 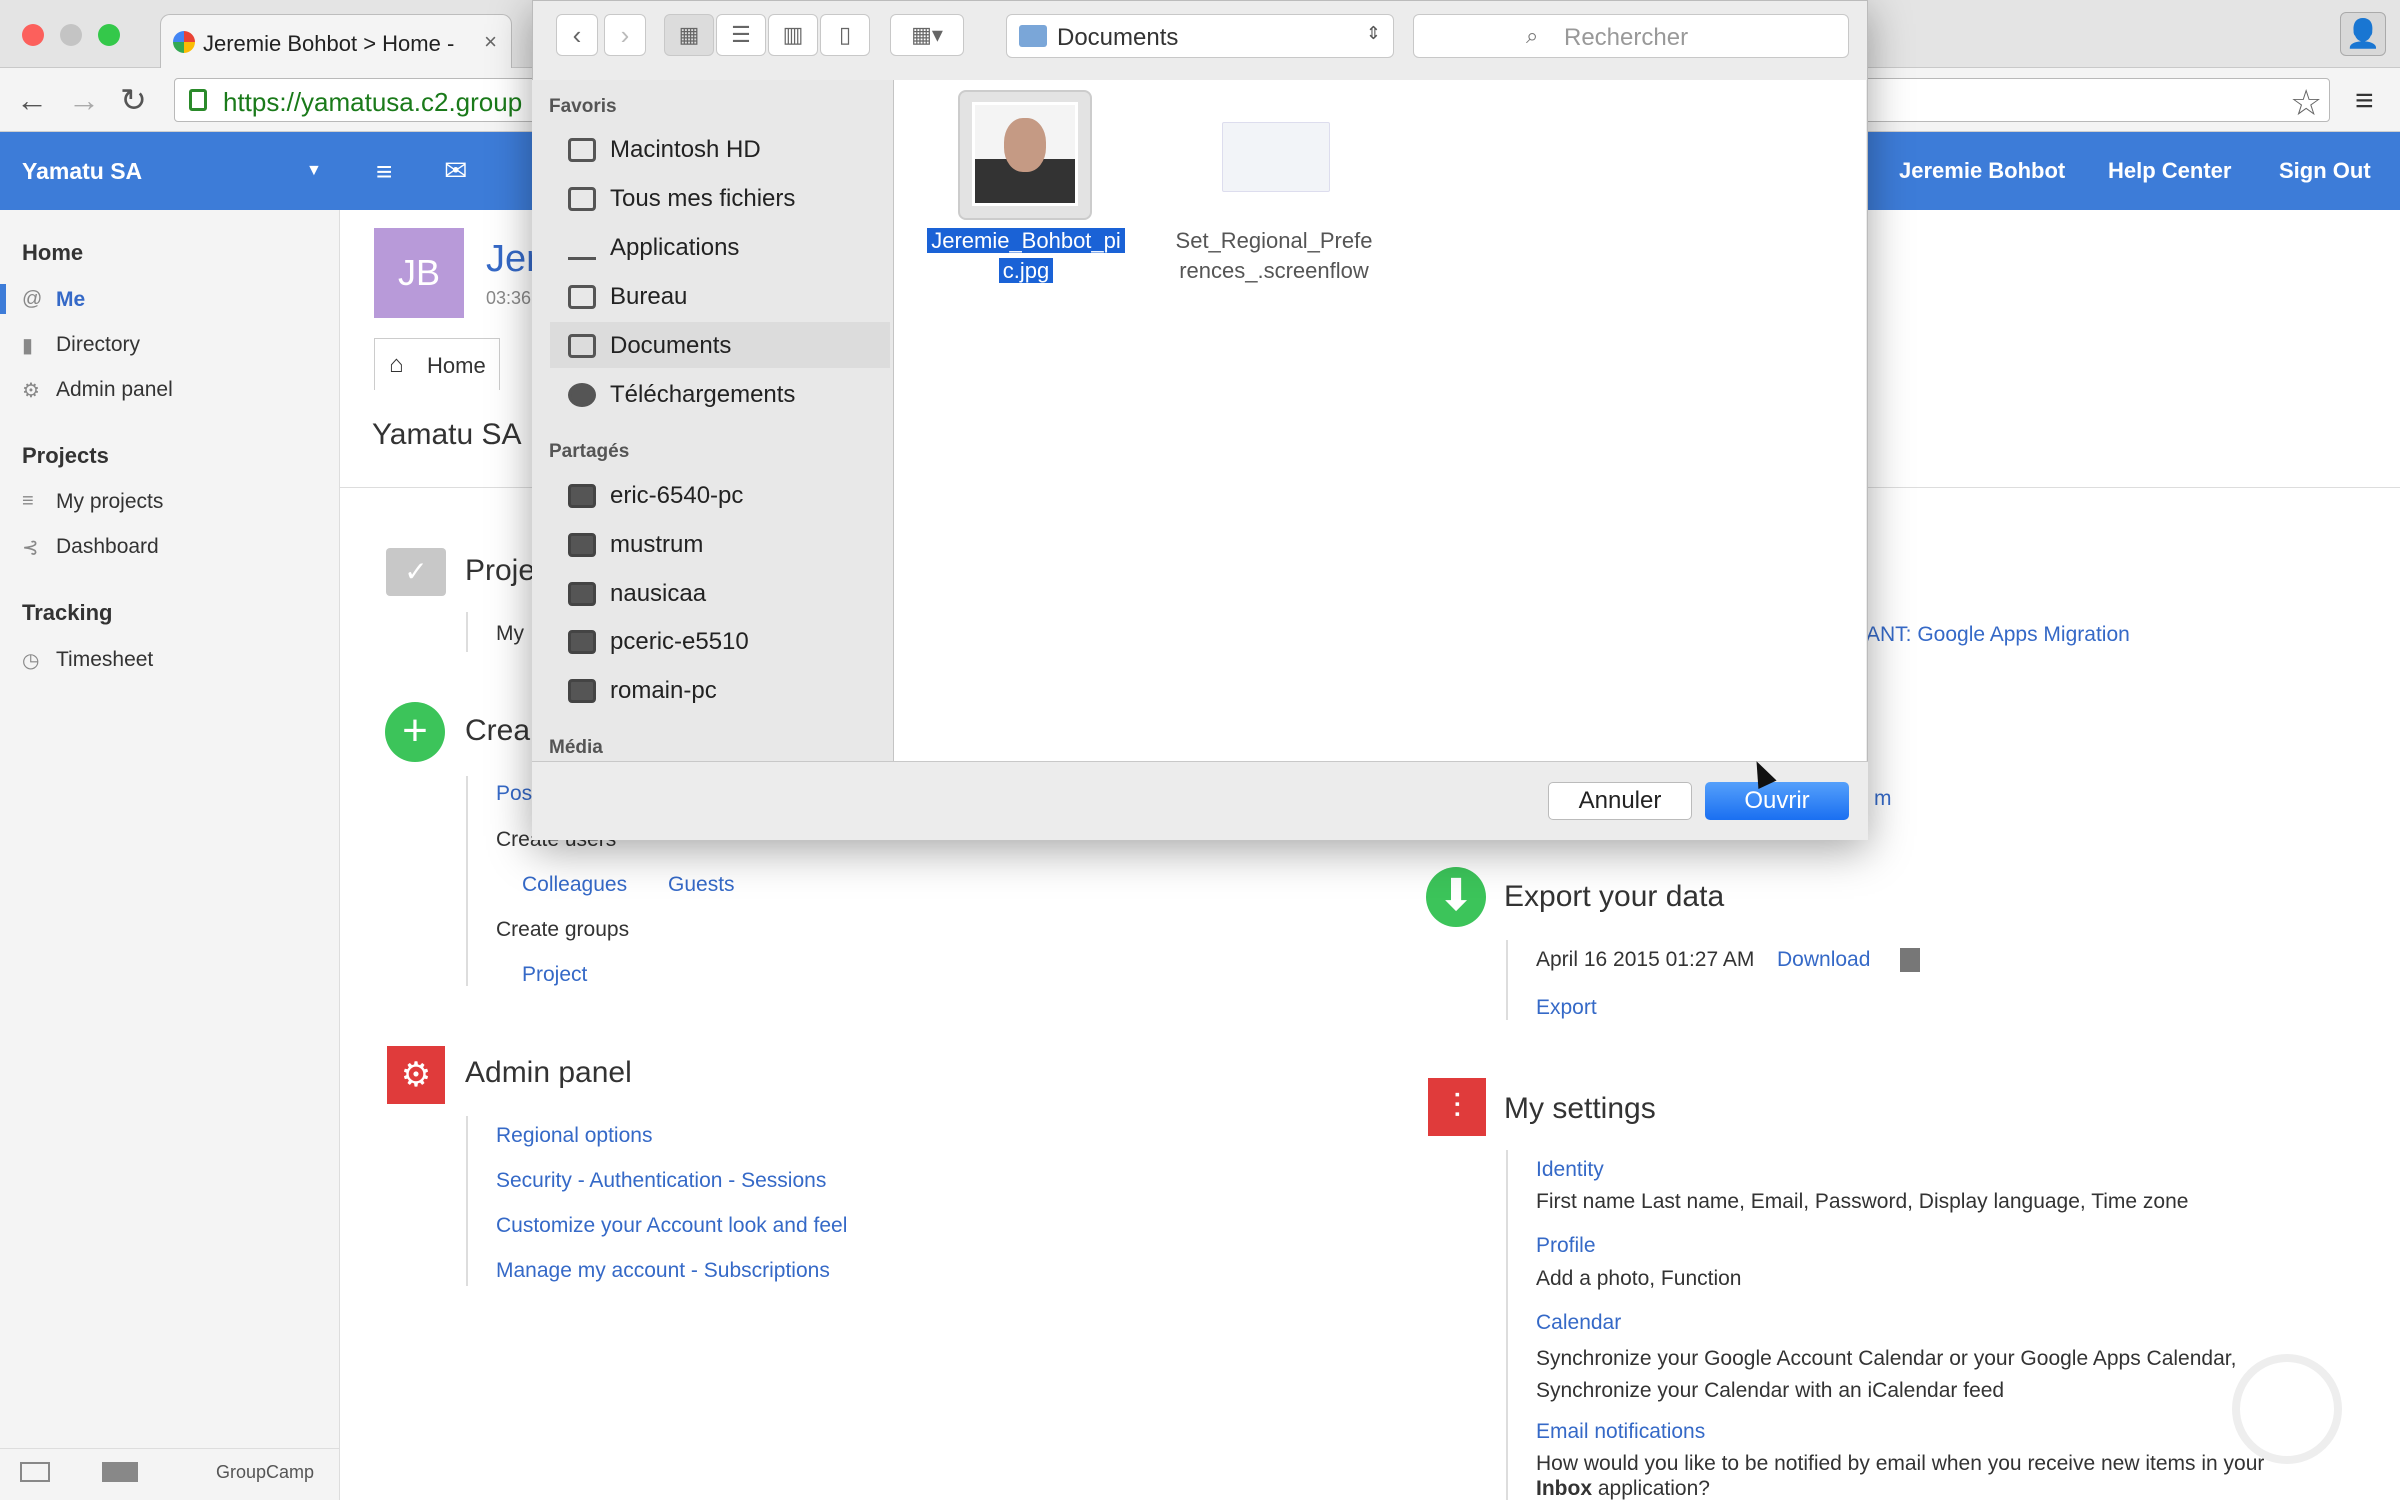 I want to click on manage-account-link: Manage my account - Subscriptions, so click(x=663, y=1271).